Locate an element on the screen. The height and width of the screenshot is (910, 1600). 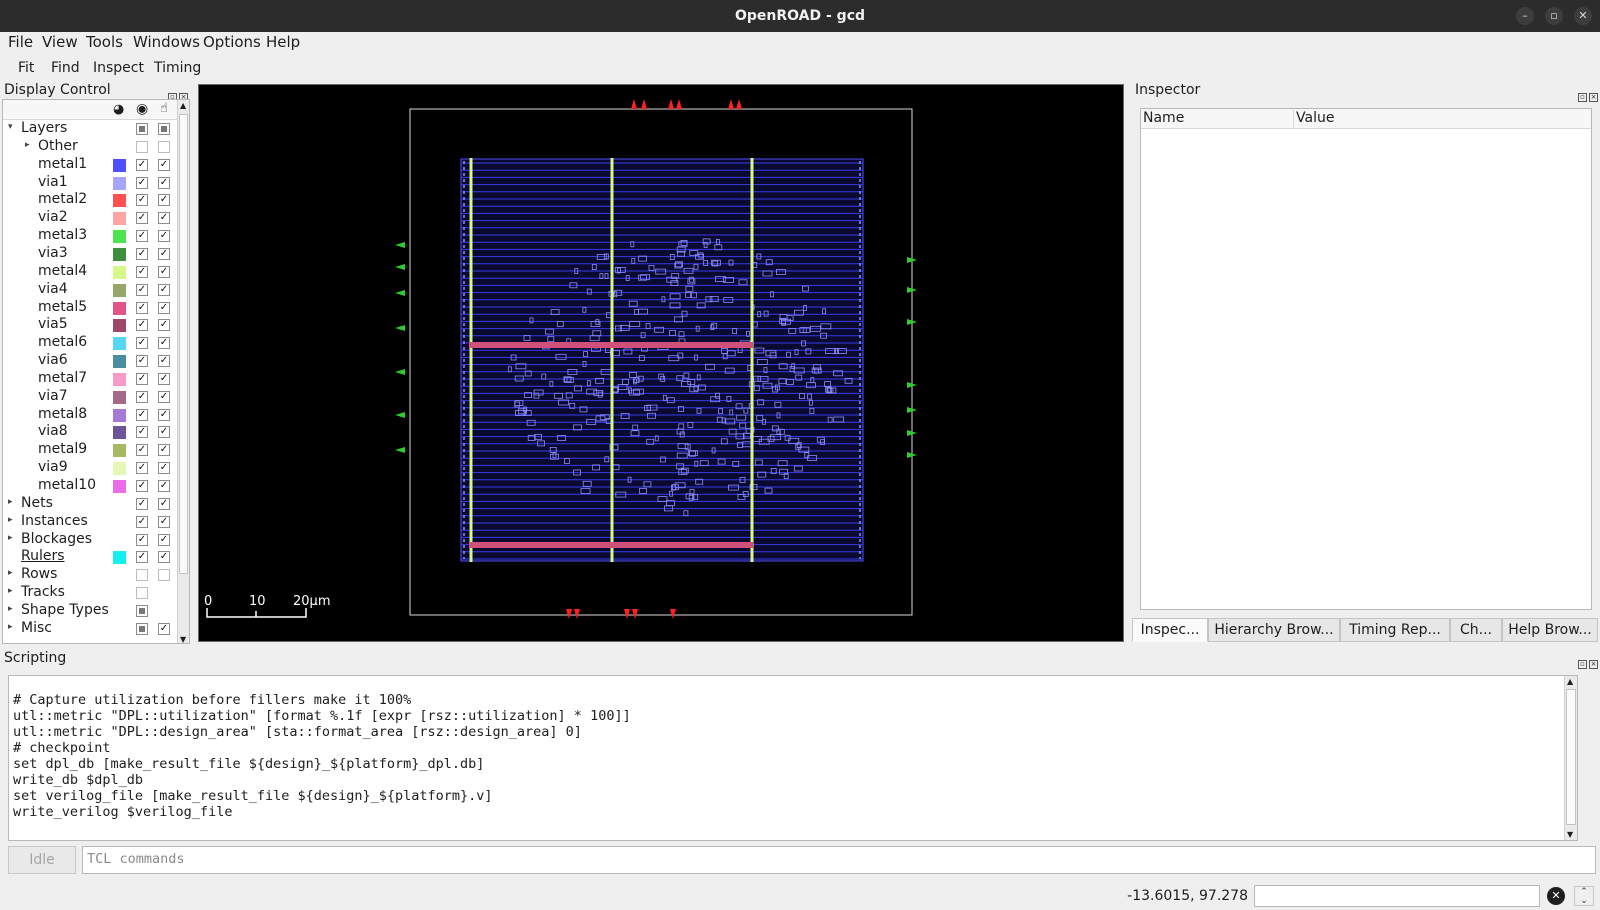
idle-button: Idle is located at coordinates (42, 860).